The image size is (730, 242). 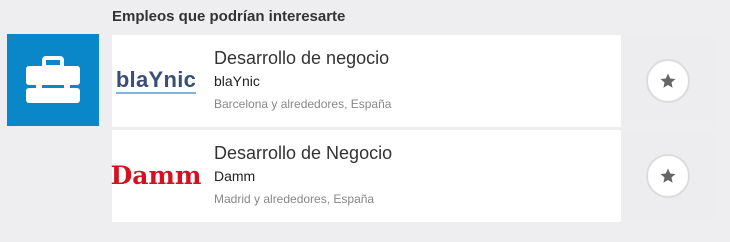 I want to click on damm-logo: Damm, so click(x=156, y=175).